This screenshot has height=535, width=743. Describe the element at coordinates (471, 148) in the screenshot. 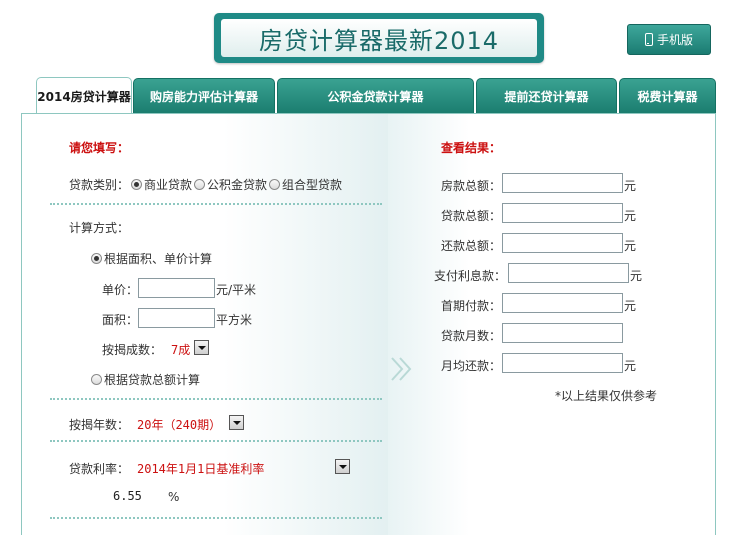

I see `result-section-title: 查看结果：` at that location.